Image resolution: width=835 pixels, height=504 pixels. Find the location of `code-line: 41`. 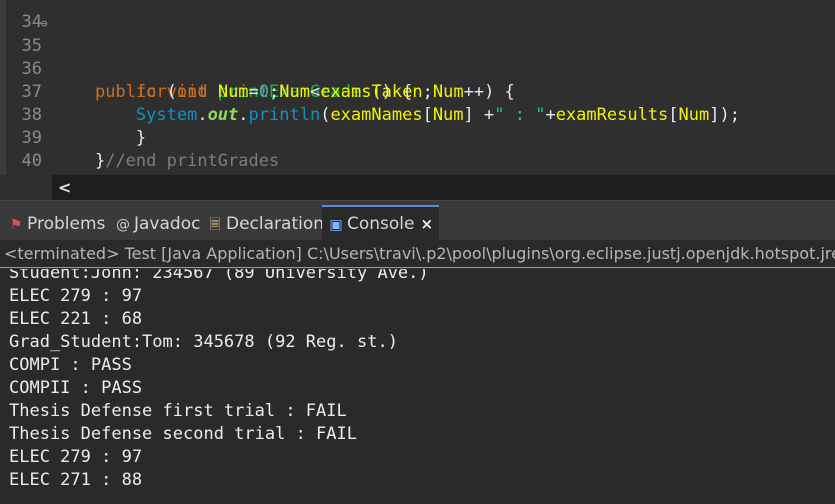

code-line: 41 is located at coordinates (21, 162).